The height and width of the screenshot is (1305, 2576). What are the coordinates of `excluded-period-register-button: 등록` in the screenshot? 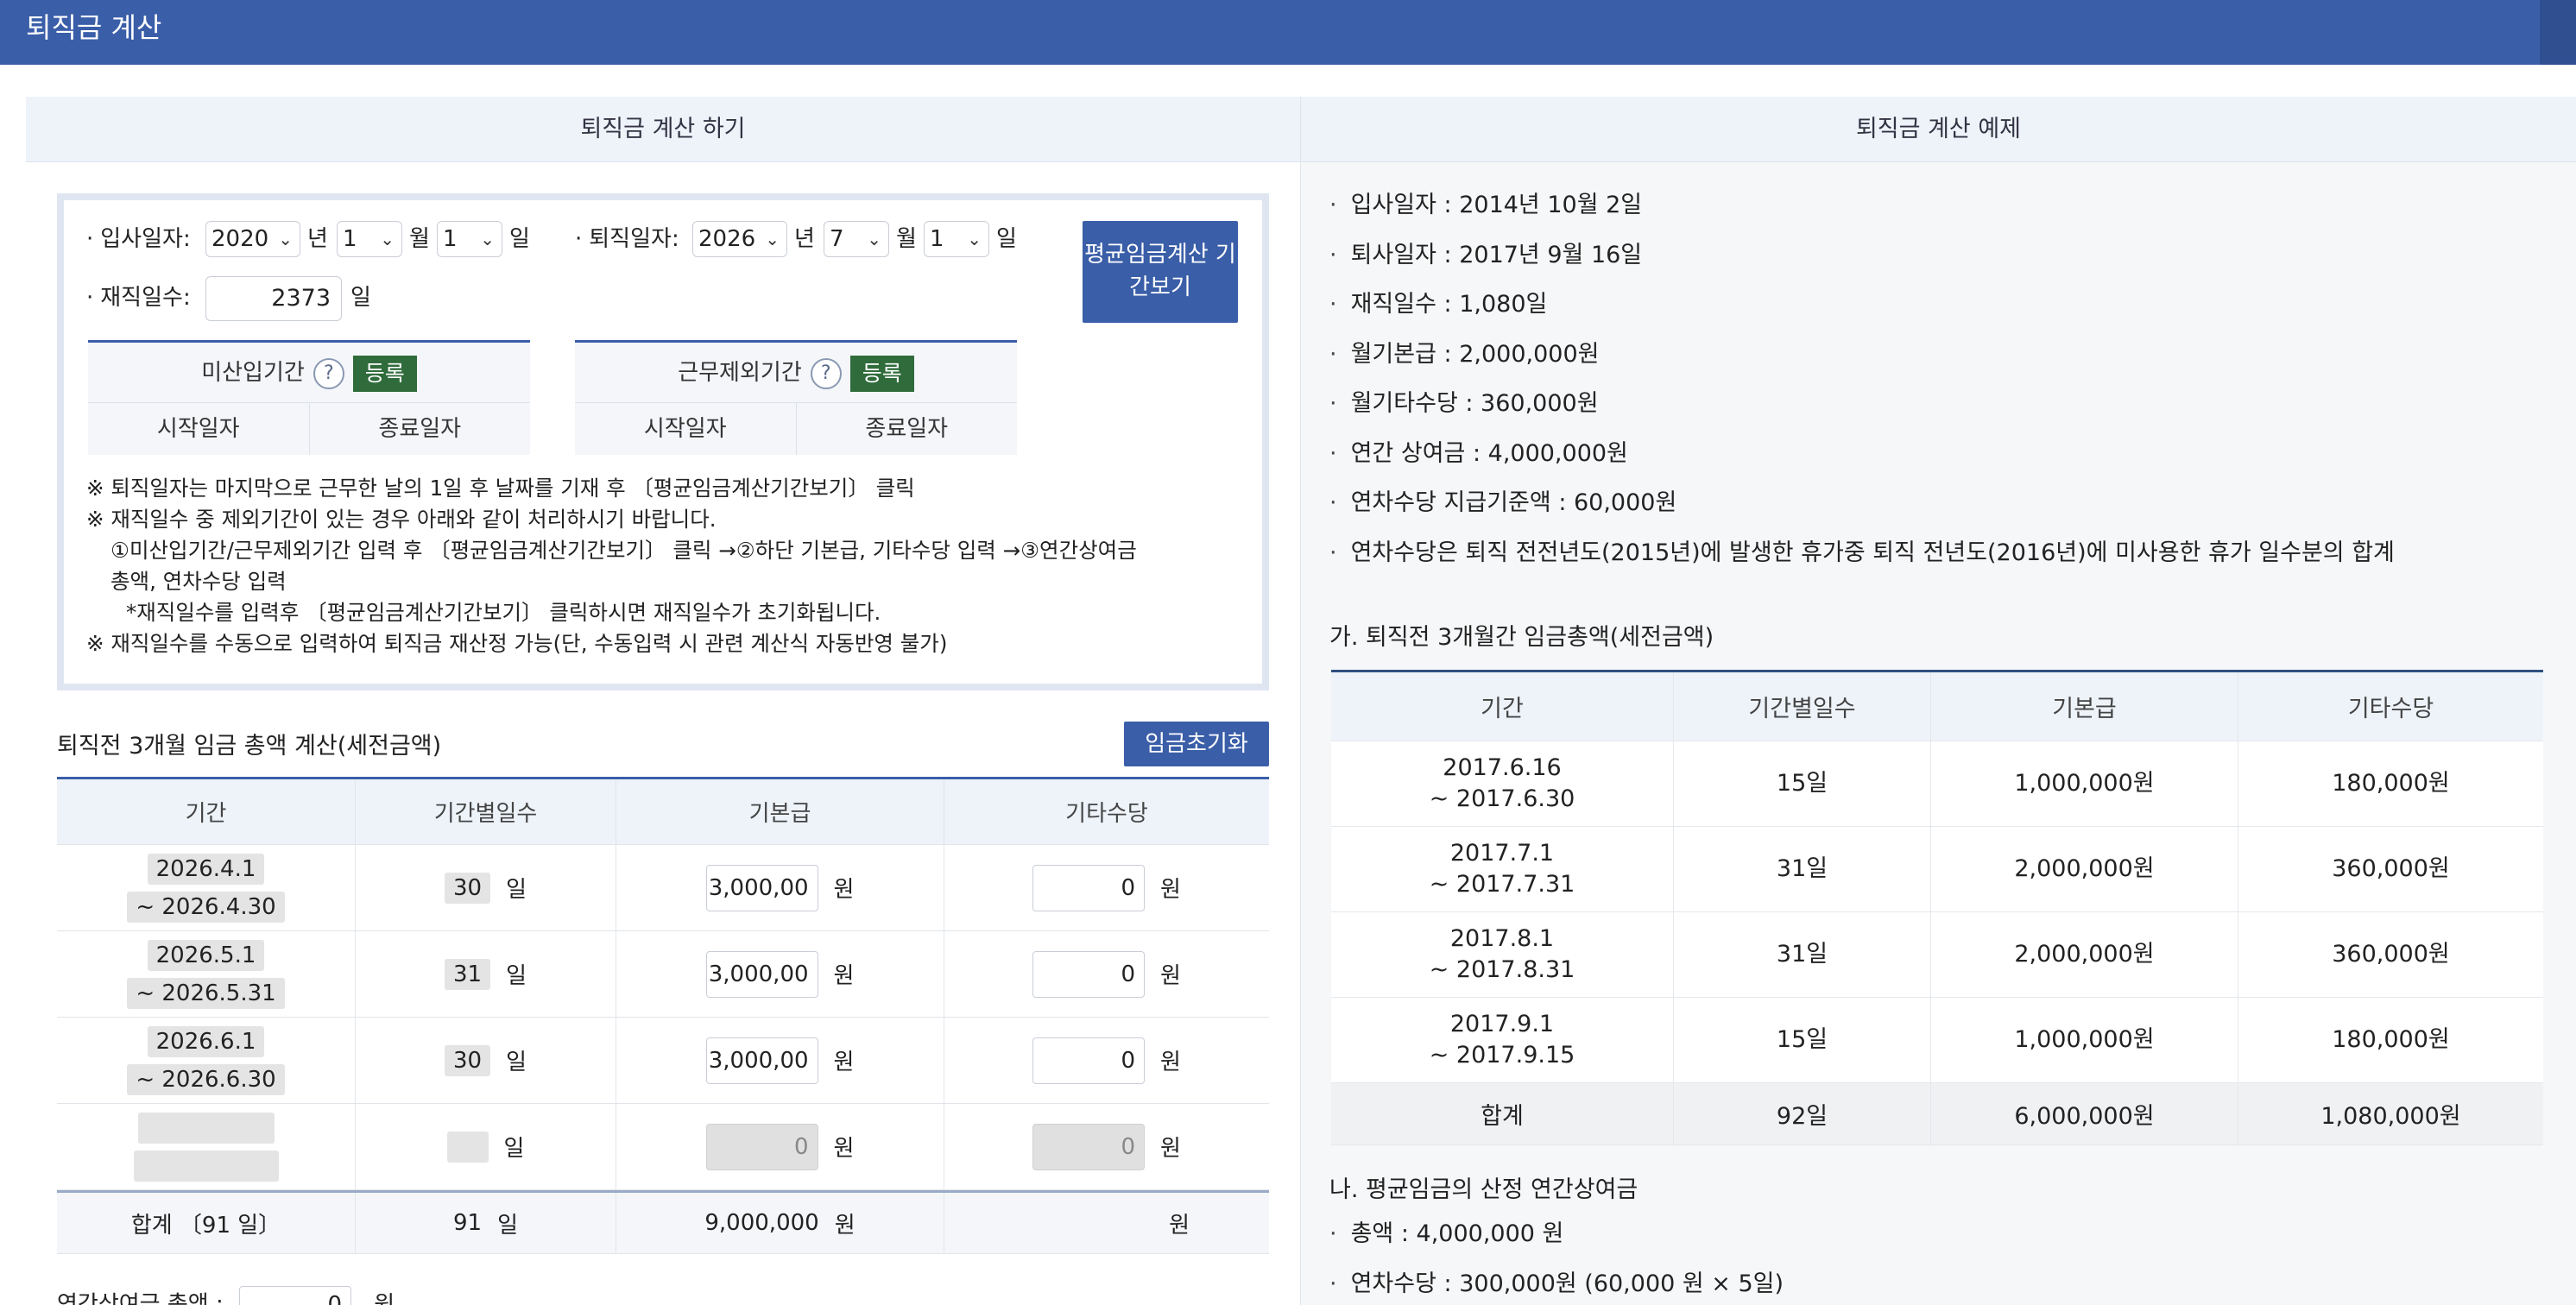 It's located at (384, 374).